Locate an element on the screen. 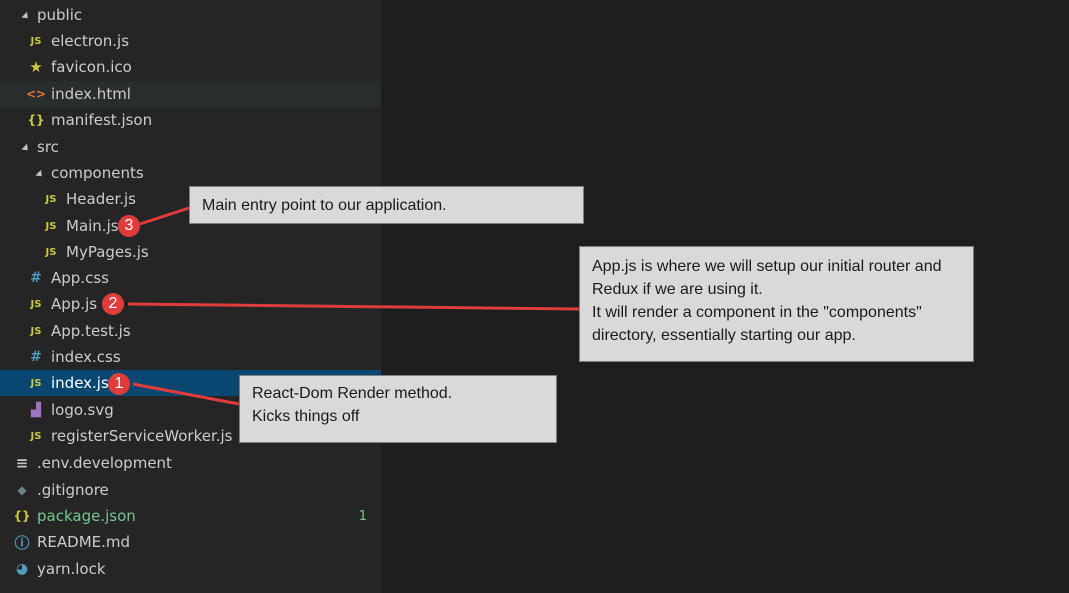 This screenshot has width=1069, height=593. tree-item-app-test-js: JS App.test.js is located at coordinates (190, 331).